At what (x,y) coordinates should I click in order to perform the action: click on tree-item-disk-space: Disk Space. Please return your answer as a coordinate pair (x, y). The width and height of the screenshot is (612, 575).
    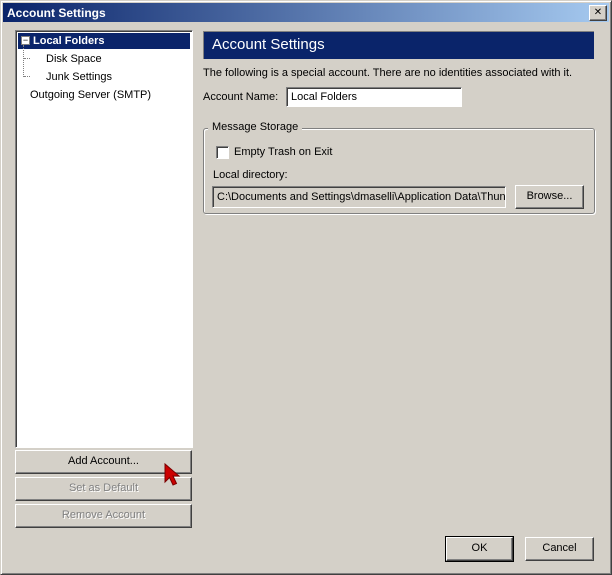
    Looking at the image, I should click on (74, 59).